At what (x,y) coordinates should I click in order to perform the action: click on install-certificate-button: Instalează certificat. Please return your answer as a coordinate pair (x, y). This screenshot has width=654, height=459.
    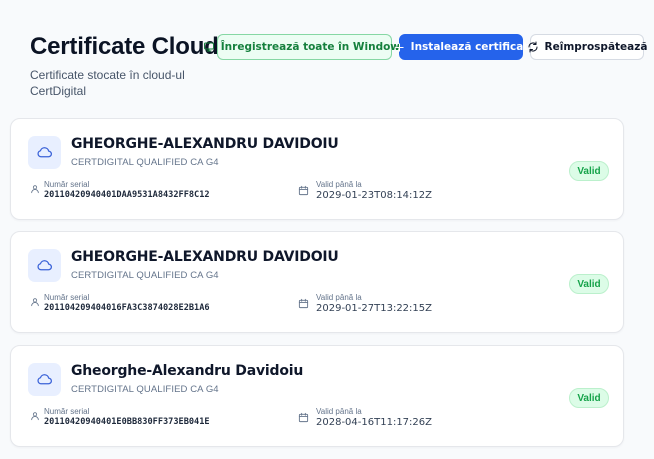
    Looking at the image, I should click on (461, 47).